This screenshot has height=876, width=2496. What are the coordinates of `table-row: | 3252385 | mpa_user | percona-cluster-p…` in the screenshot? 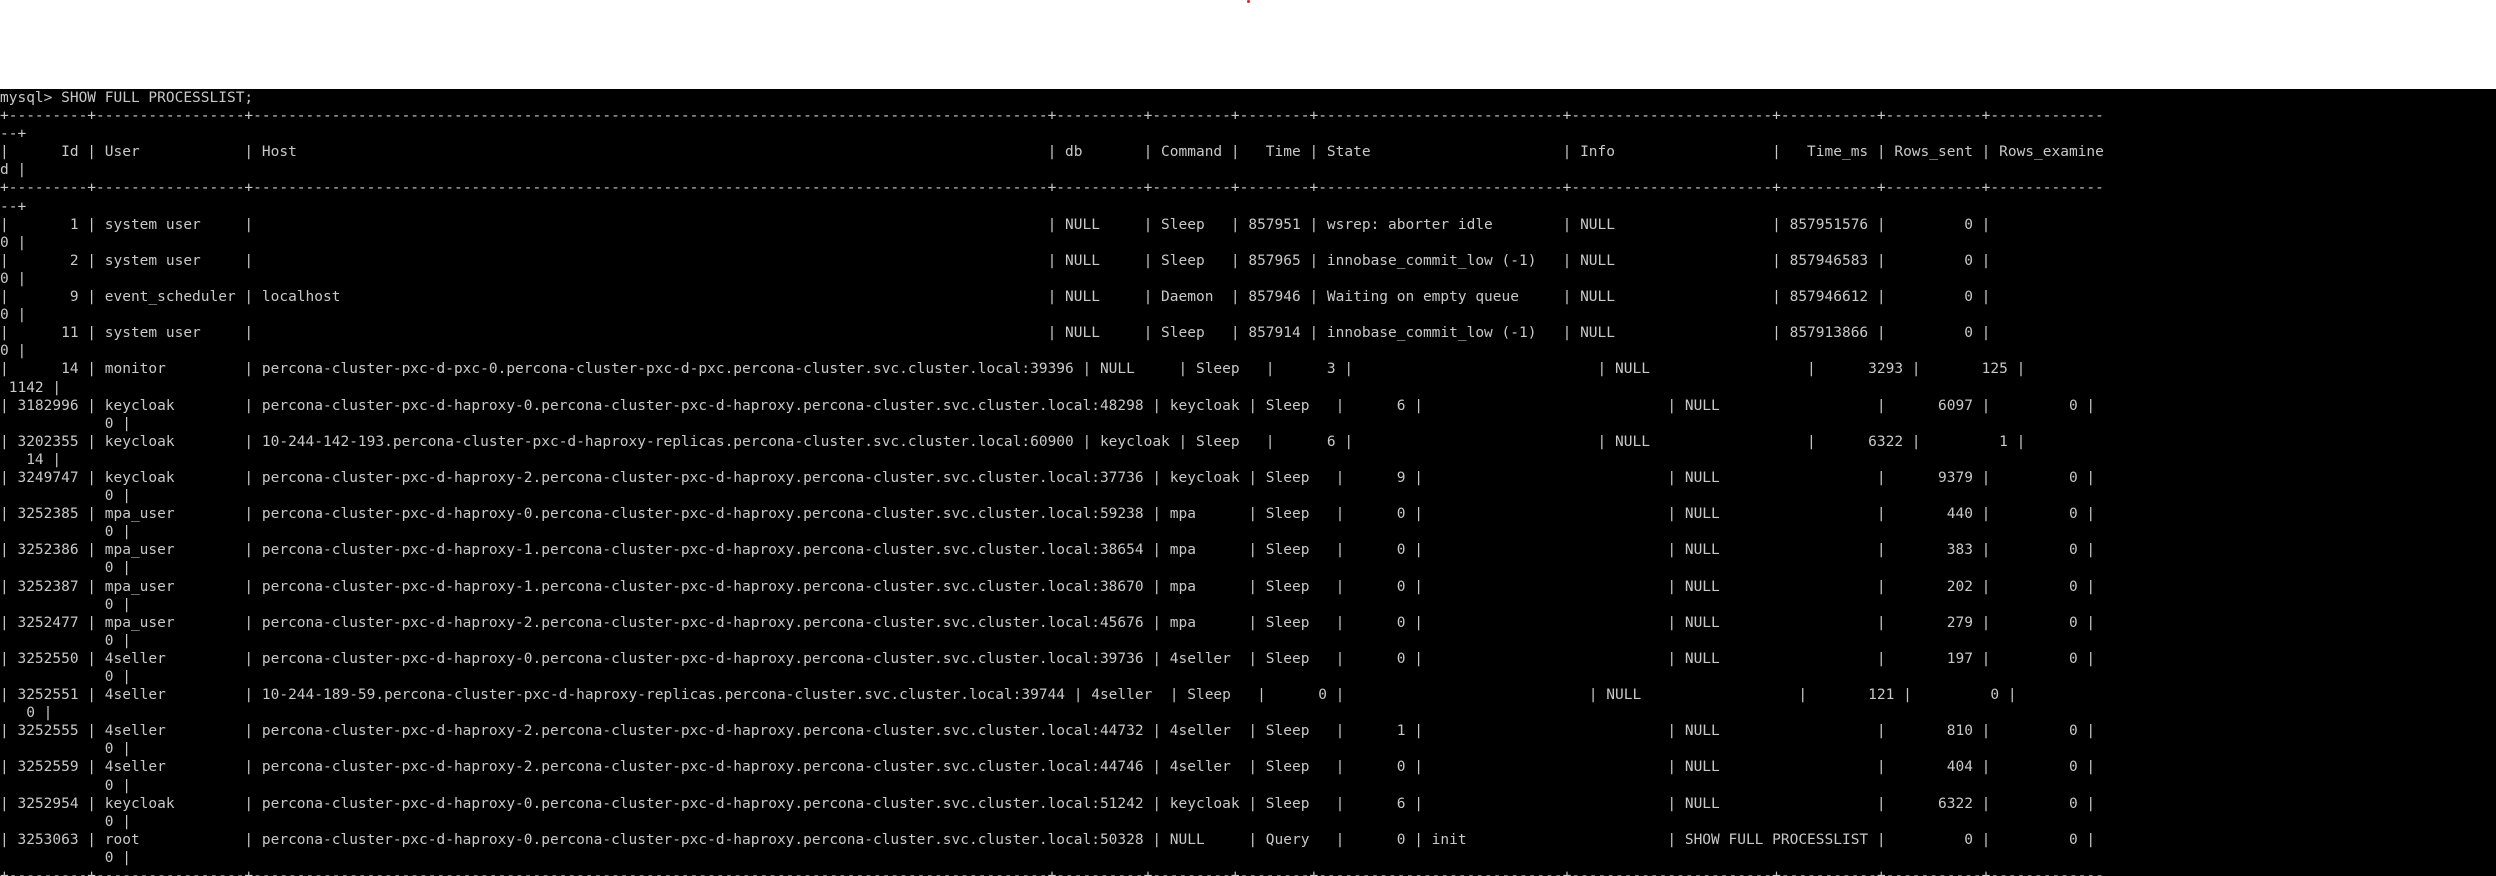 It's located at (1052, 514).